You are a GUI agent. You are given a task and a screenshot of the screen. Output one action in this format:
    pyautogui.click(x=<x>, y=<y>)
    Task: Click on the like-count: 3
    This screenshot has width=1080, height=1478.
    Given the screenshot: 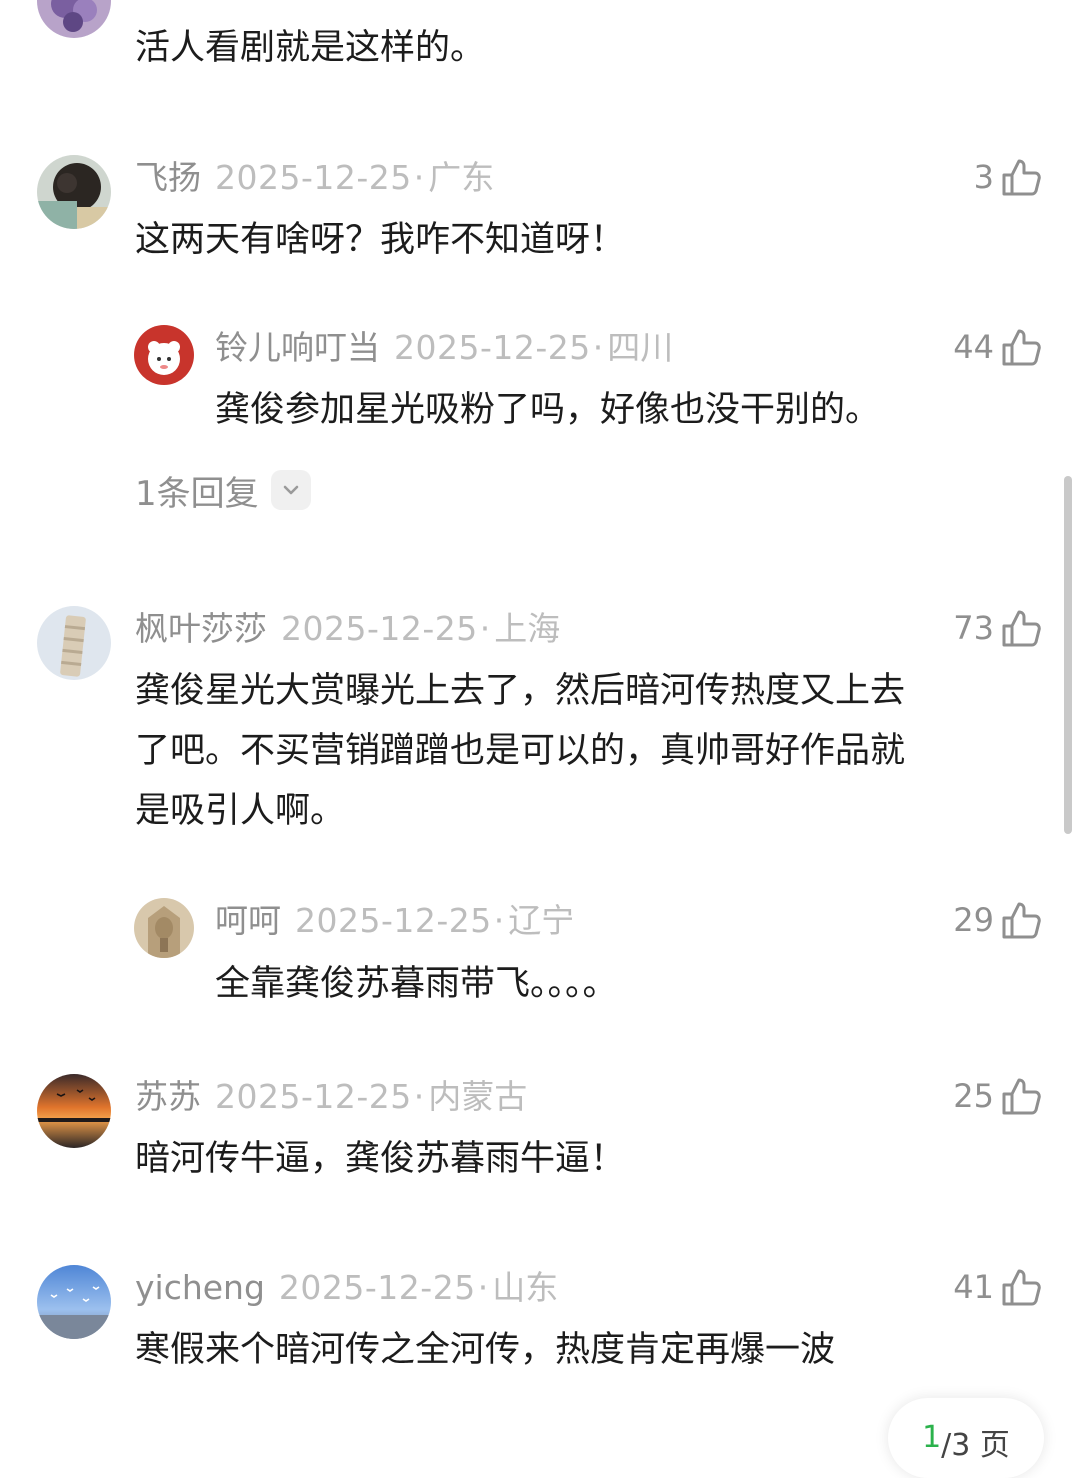 What is the action you would take?
    pyautogui.click(x=983, y=177)
    